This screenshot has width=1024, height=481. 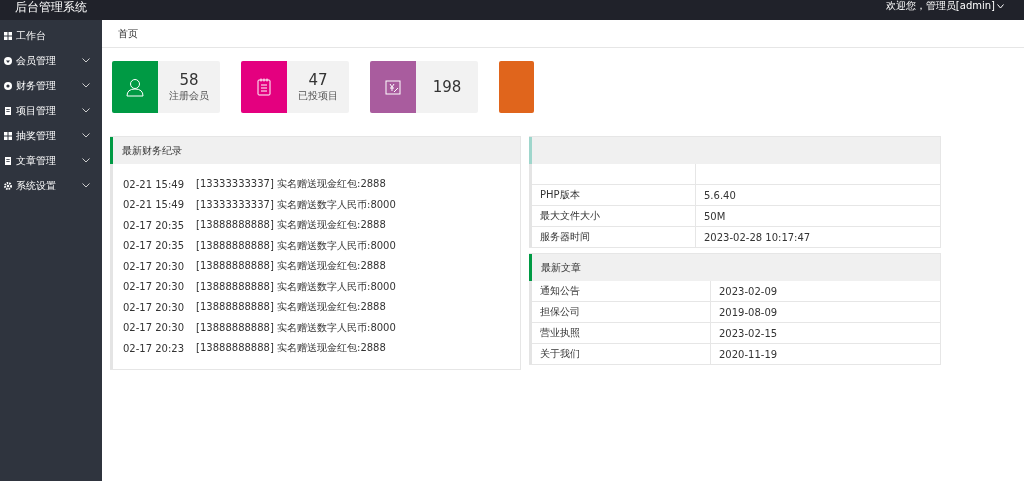 I want to click on user-menu: 欢迎您，管理员[admin], so click(x=944, y=6).